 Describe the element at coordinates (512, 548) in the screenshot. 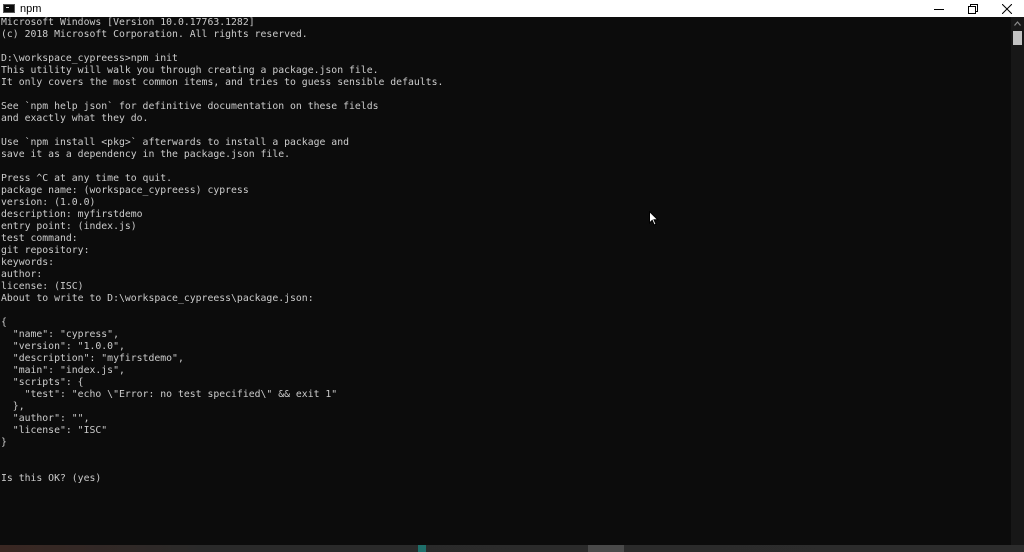

I see `taskbar` at that location.